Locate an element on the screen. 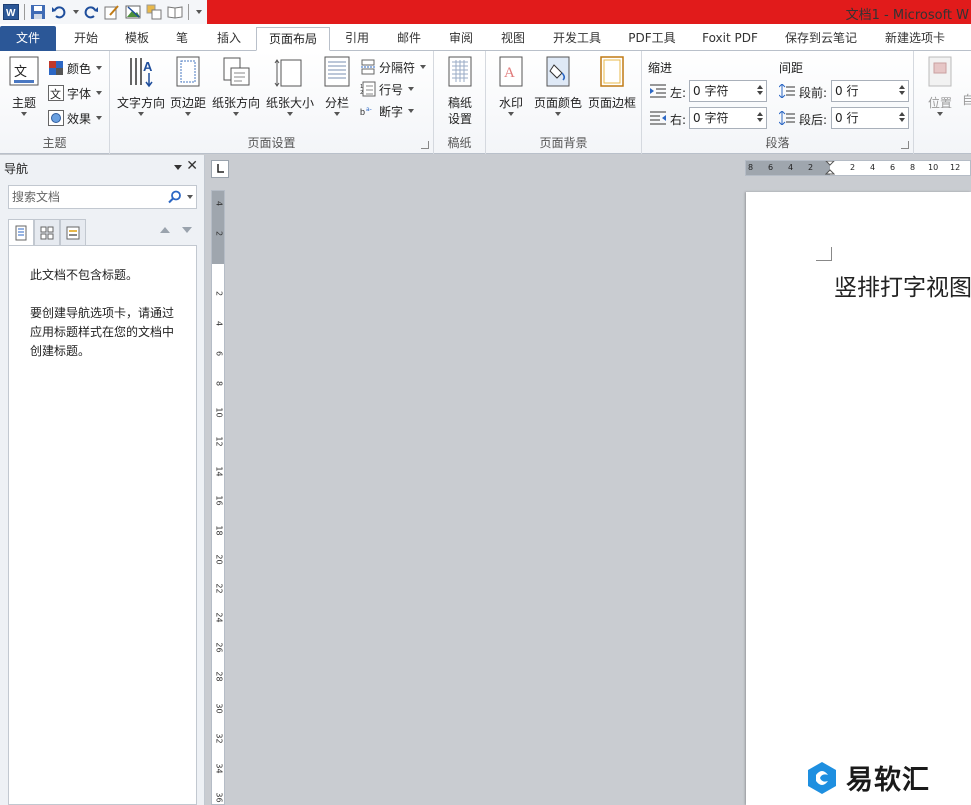 The height and width of the screenshot is (805, 971). search-icon is located at coordinates (175, 197).